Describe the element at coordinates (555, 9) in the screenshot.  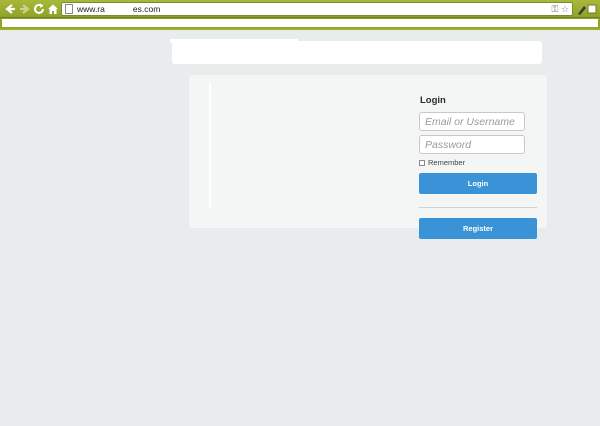
I see `key-icon: ⚿` at that location.